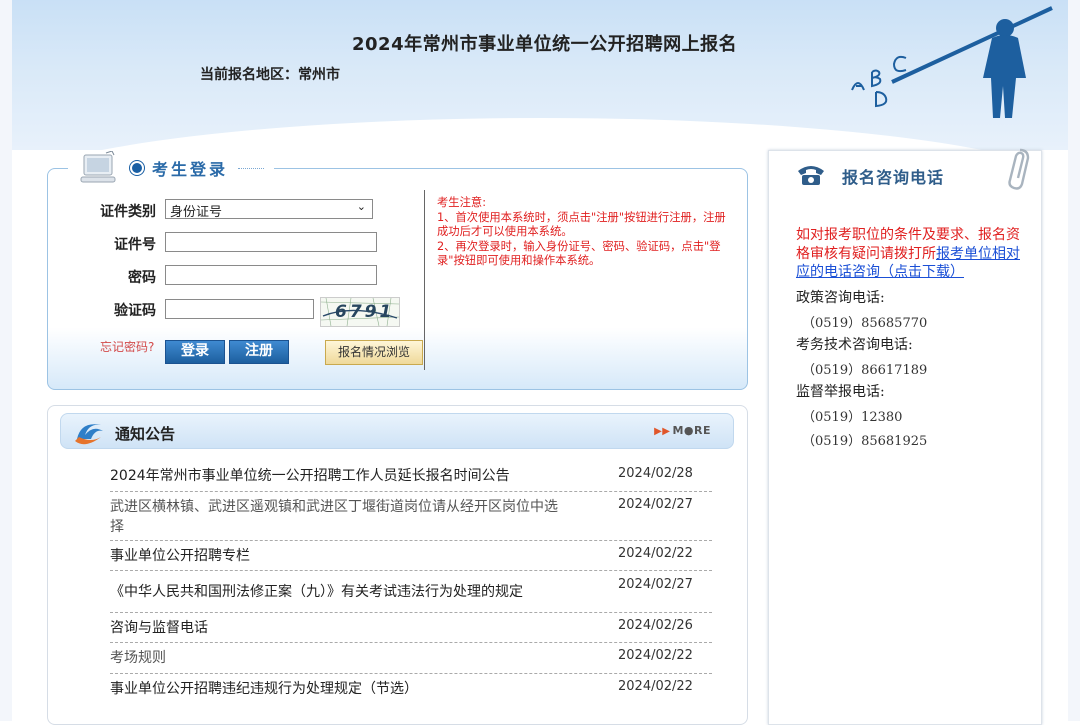 The width and height of the screenshot is (1080, 725). I want to click on captcha-label: 验证码, so click(135, 311).